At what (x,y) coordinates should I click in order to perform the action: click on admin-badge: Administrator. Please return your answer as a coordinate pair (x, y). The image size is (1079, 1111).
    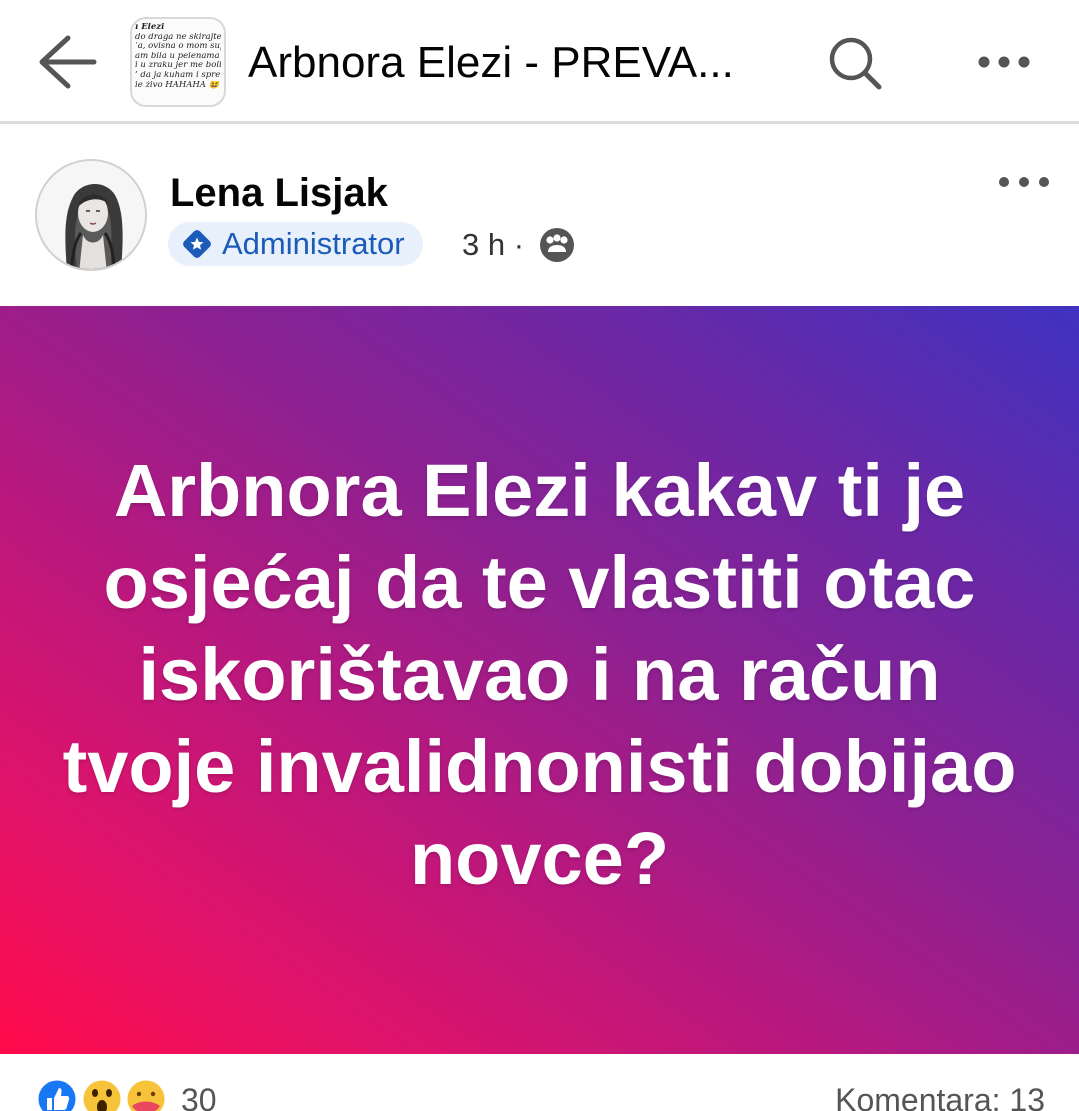
    Looking at the image, I should click on (295, 244).